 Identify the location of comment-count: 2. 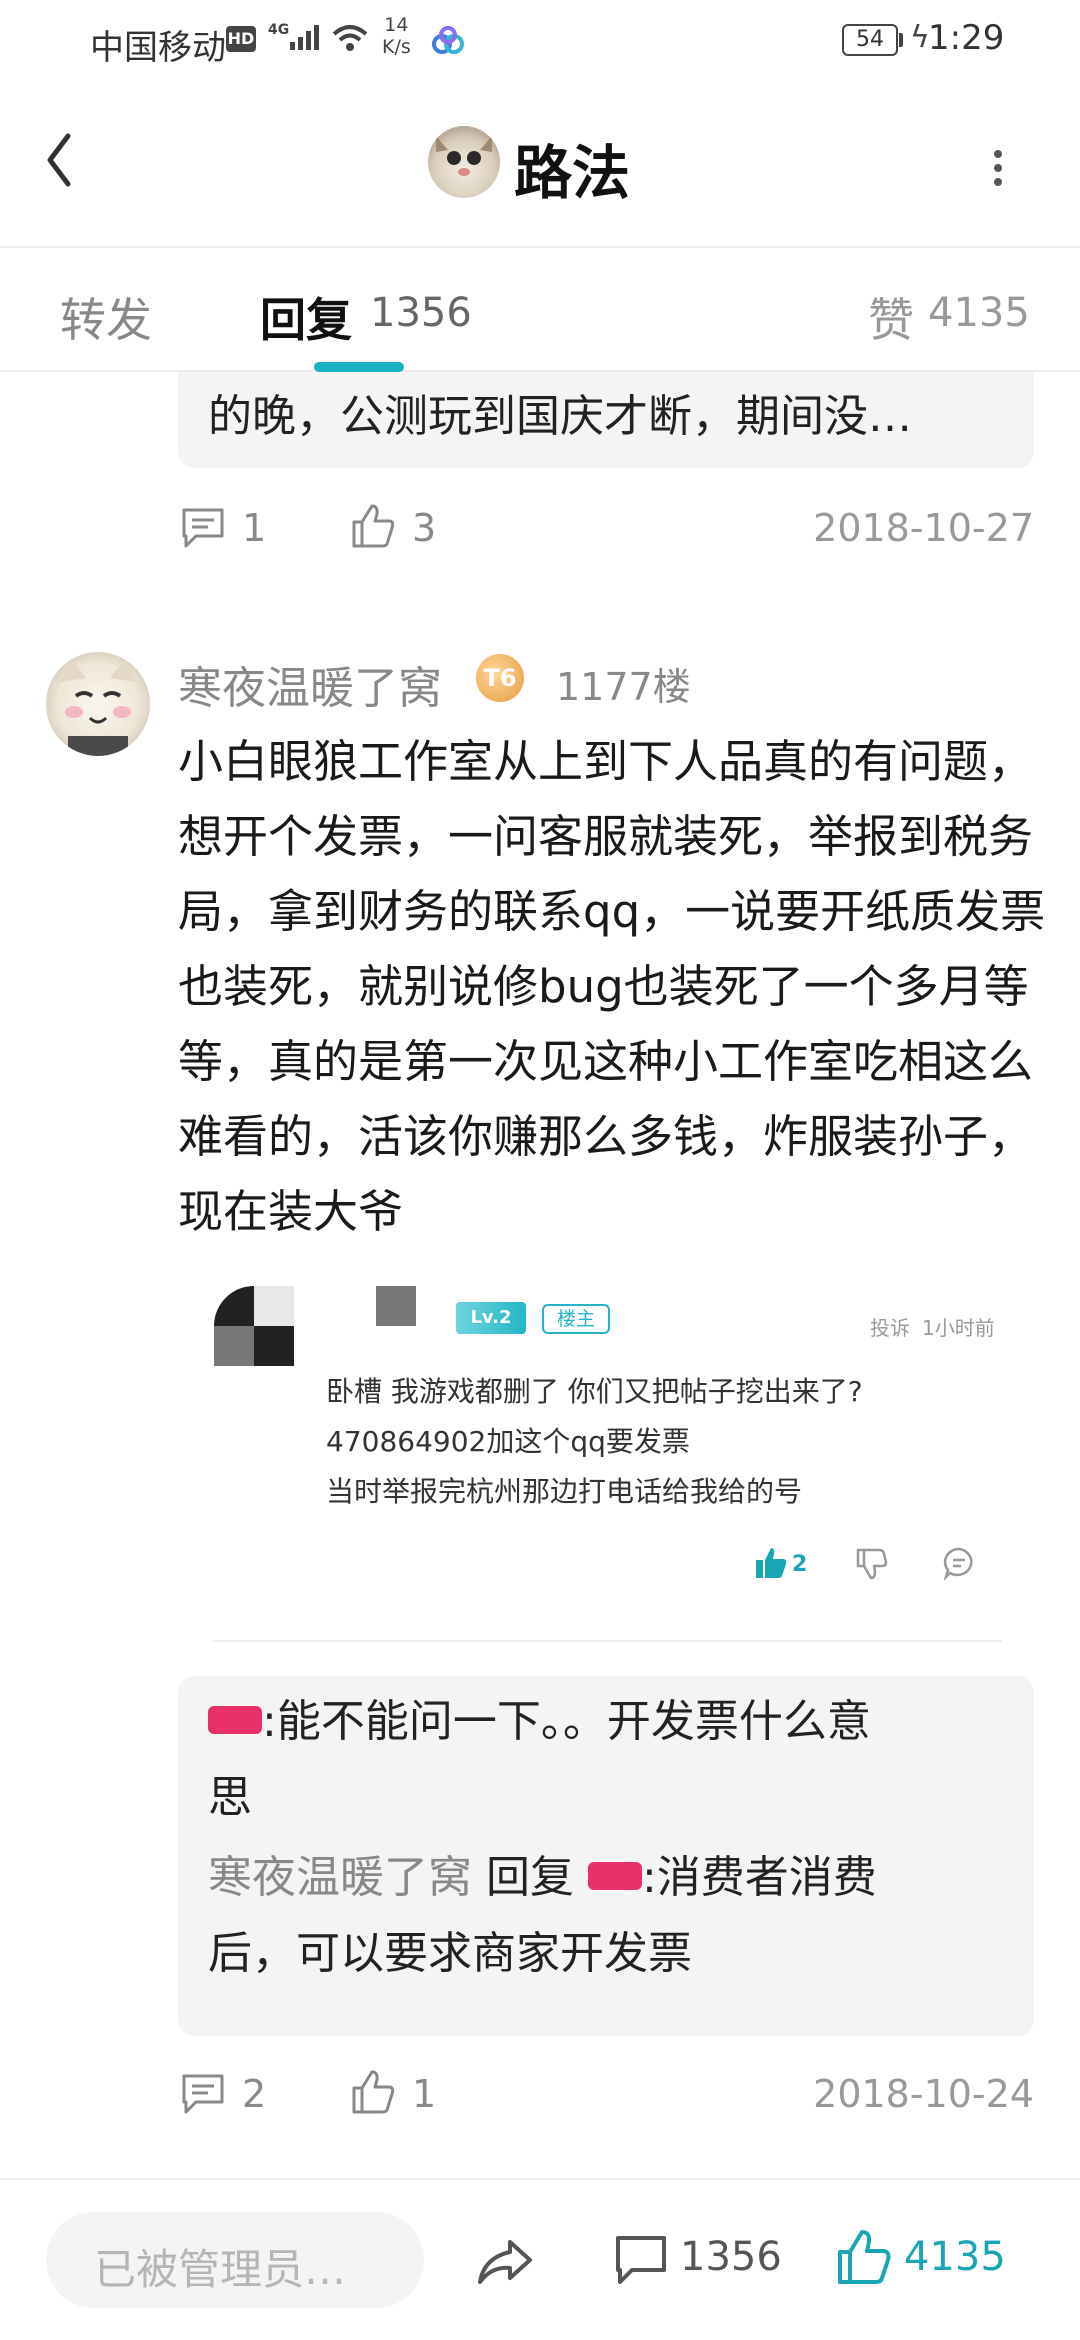
(254, 2094).